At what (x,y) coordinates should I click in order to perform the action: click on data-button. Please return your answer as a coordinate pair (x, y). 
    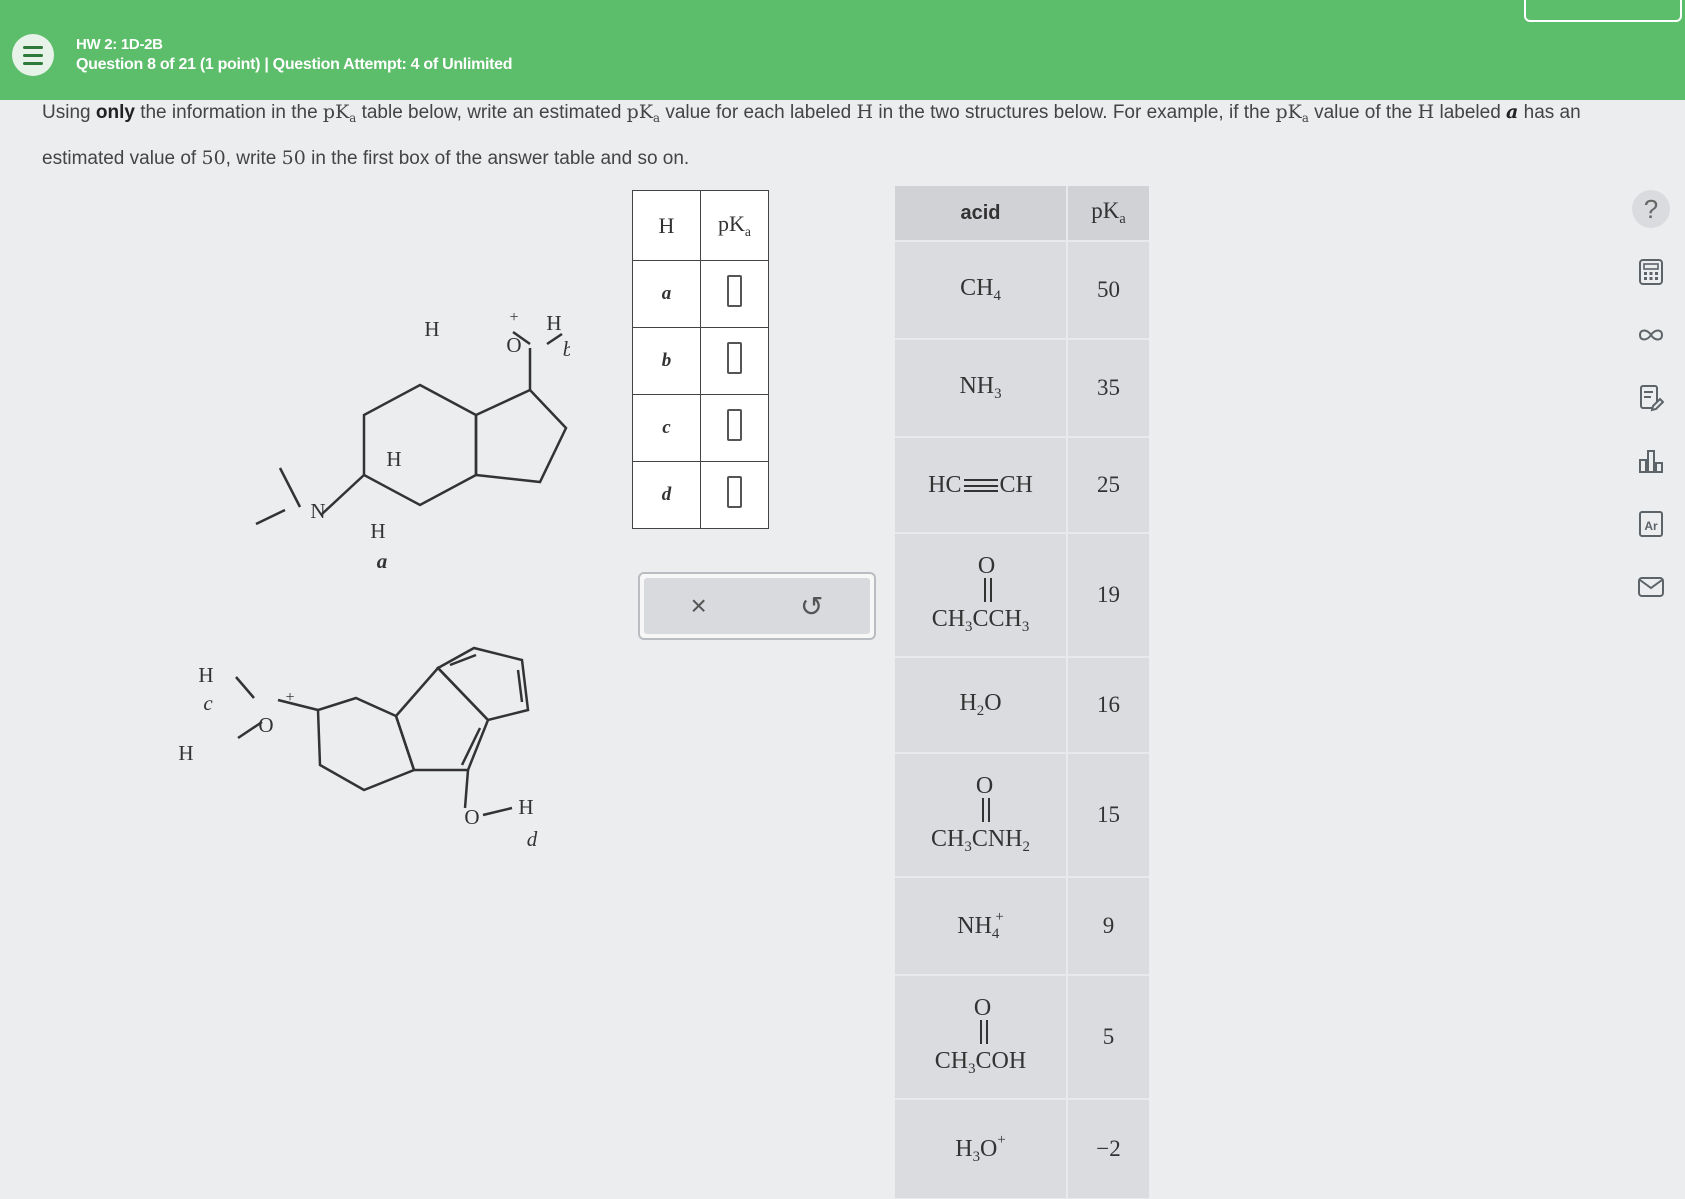
    Looking at the image, I should click on (1651, 398).